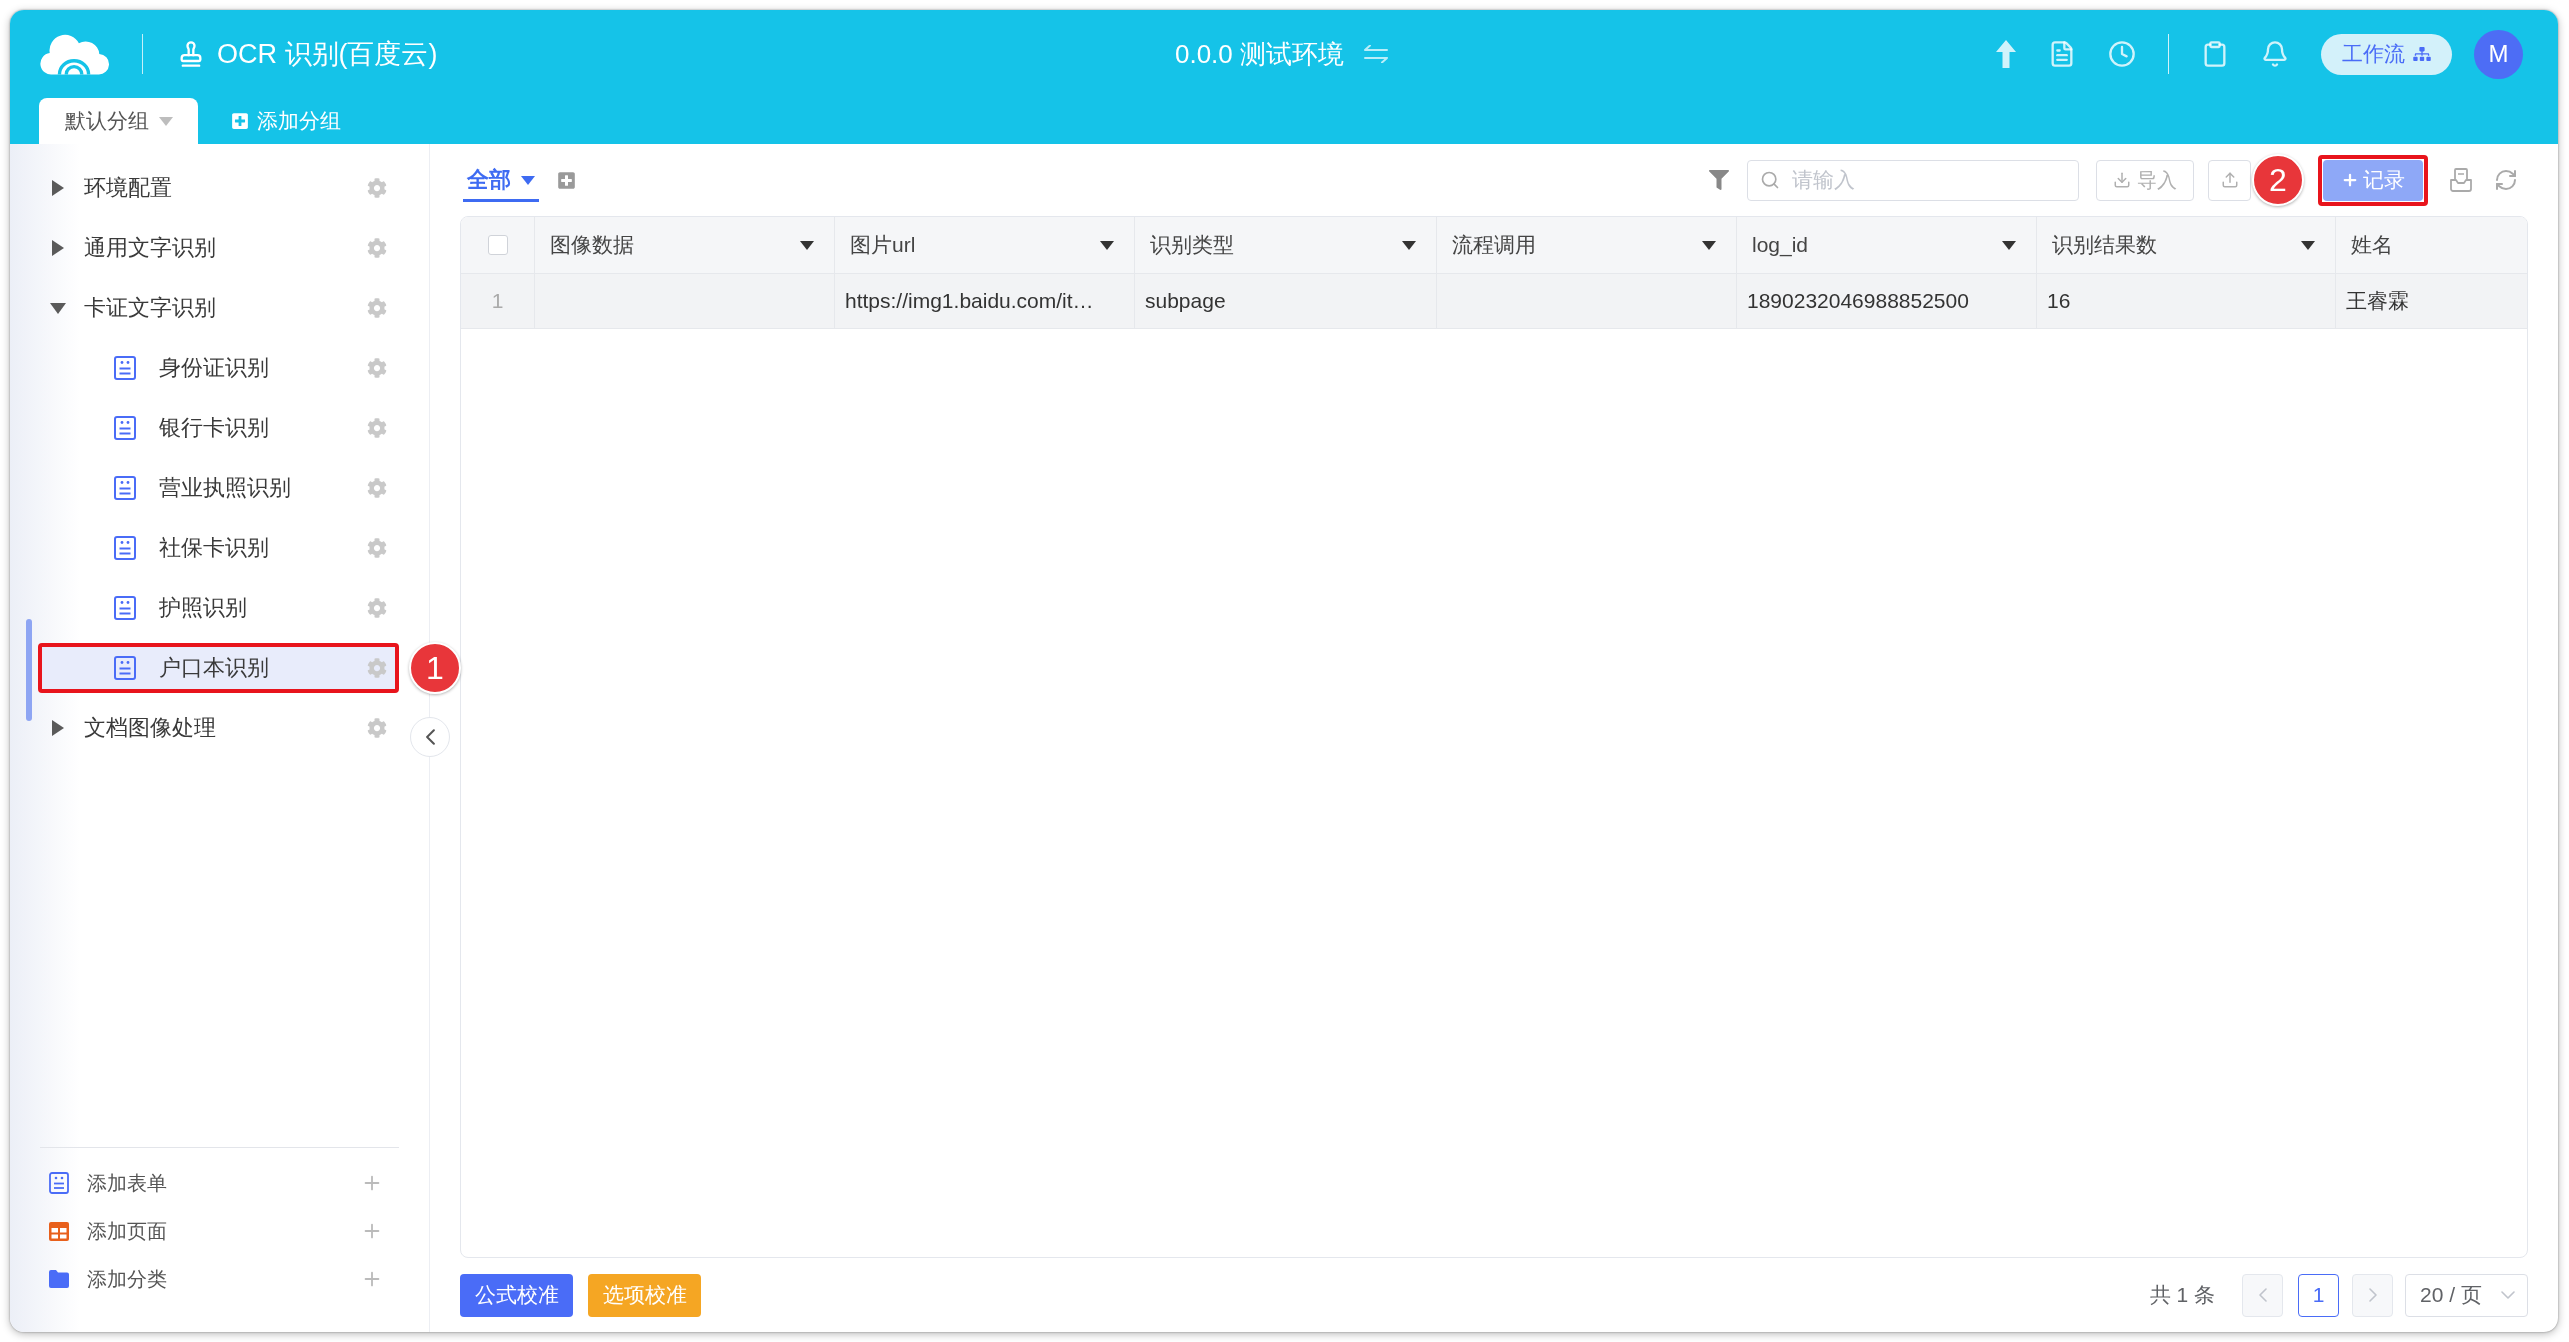 The height and width of the screenshot is (1342, 2569). Describe the element at coordinates (2386, 54) in the screenshot. I see `workflow-button: 工作流` at that location.